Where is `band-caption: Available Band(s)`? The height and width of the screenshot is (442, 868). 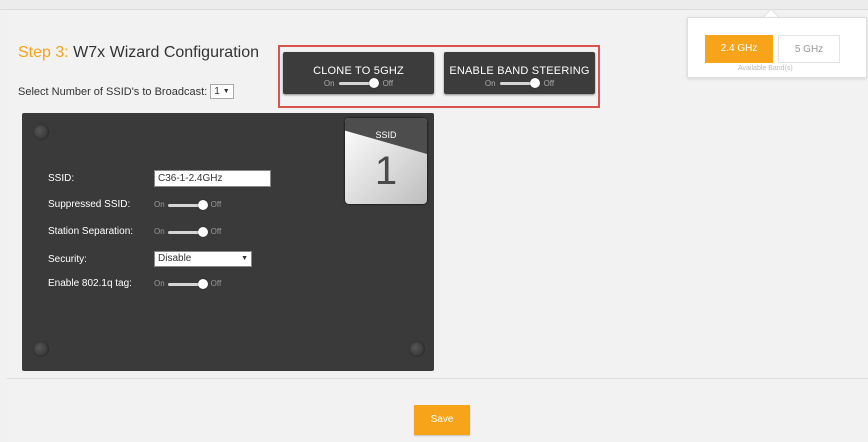 band-caption: Available Band(s) is located at coordinates (765, 68).